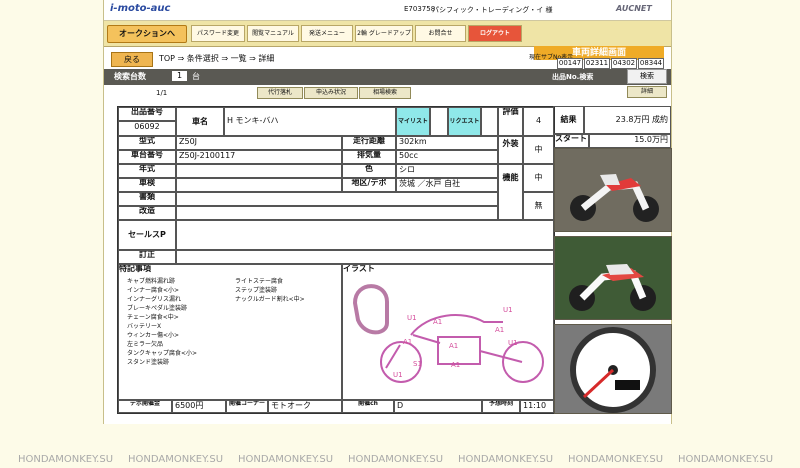 The height and width of the screenshot is (468, 800). What do you see at coordinates (413, 121) in the screenshot?
I see `mylist-label: マイリスト` at bounding box center [413, 121].